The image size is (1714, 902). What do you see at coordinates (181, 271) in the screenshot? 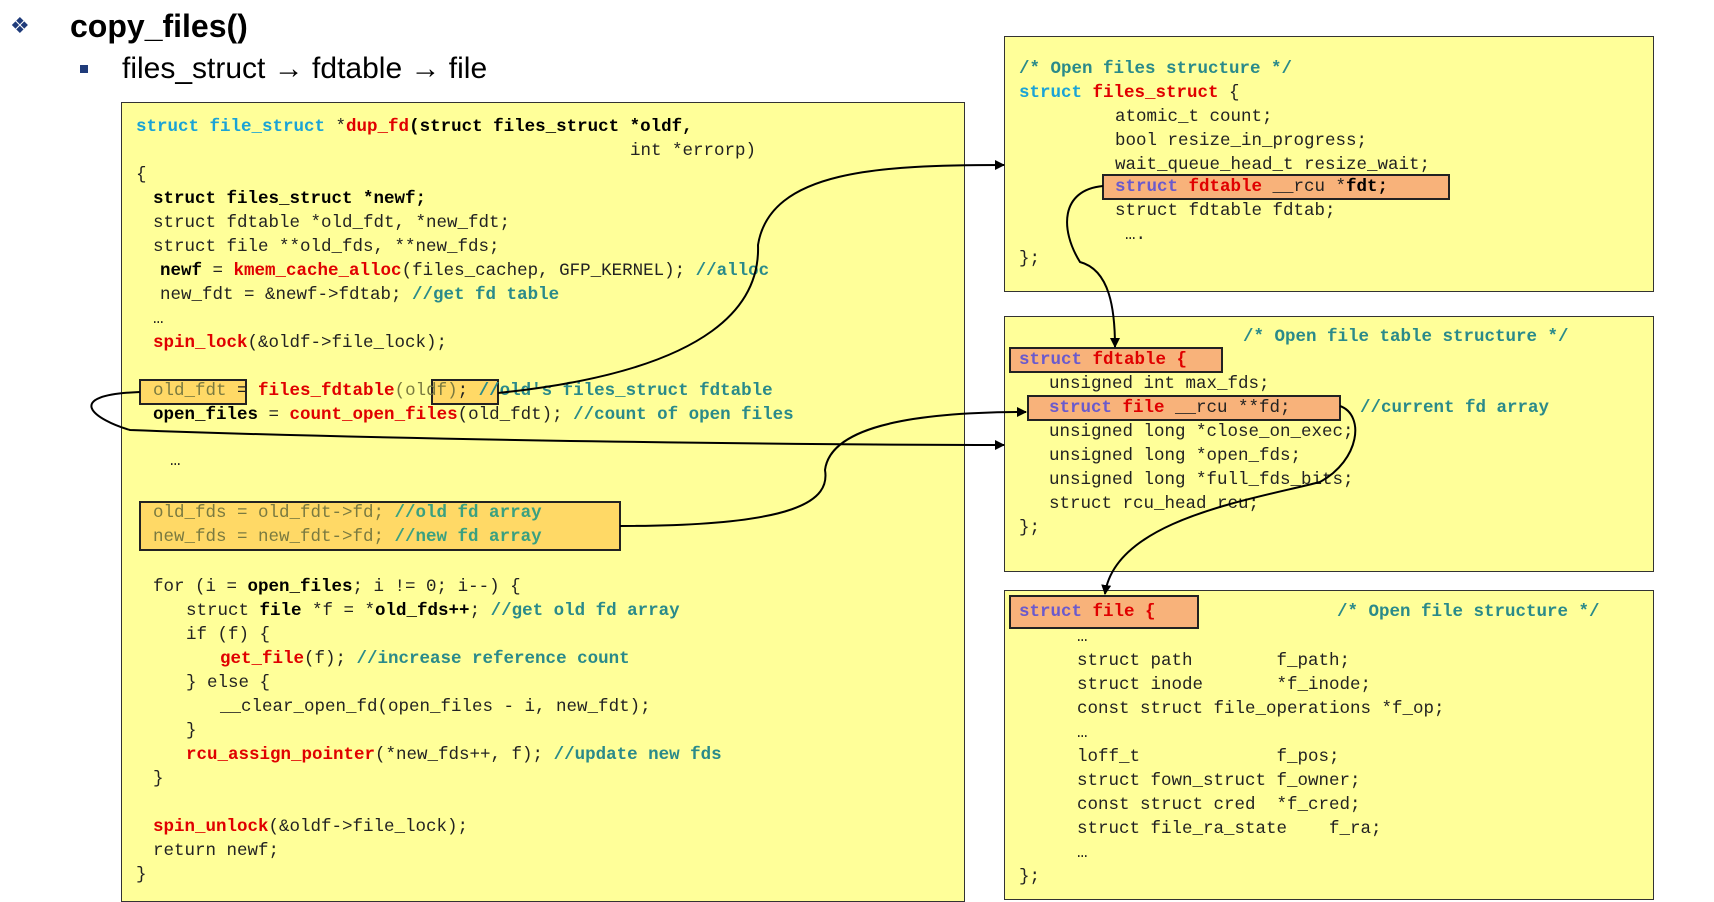
I see `code-token: newf` at bounding box center [181, 271].